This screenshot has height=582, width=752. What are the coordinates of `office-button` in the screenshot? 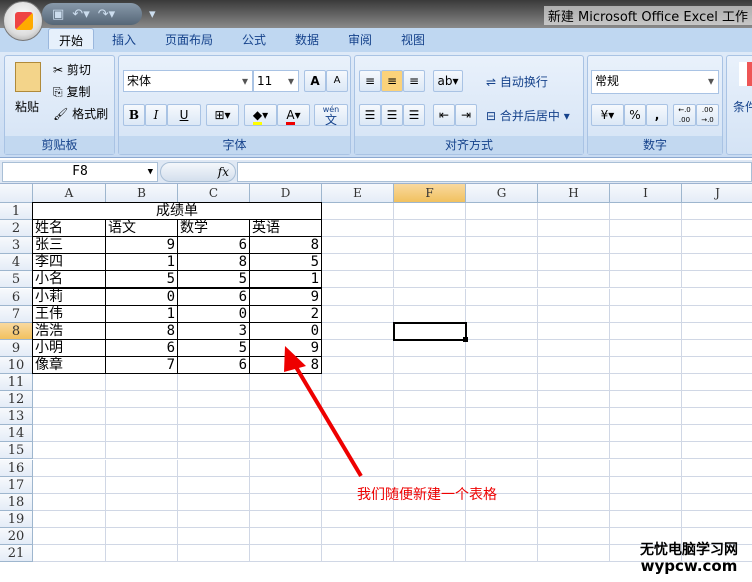 It's located at (23, 21).